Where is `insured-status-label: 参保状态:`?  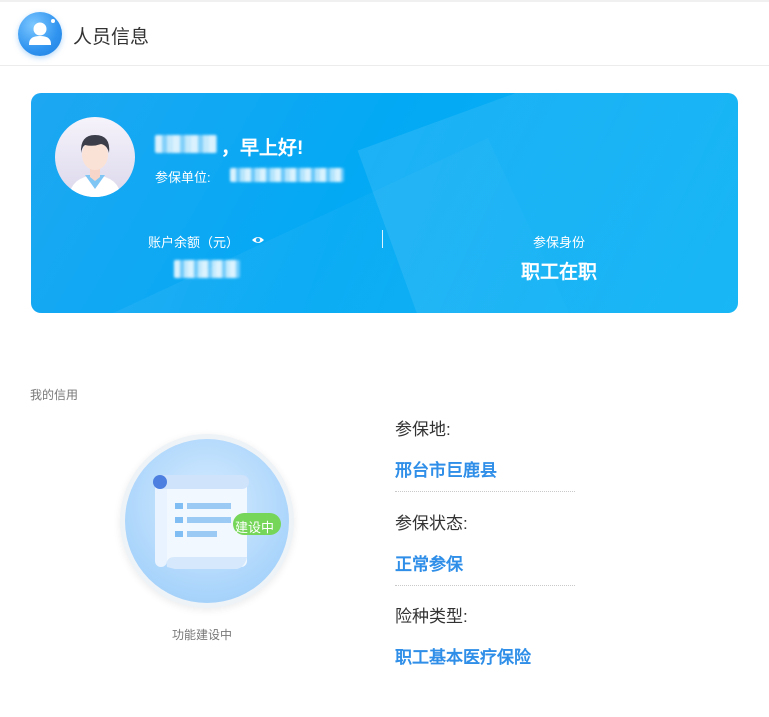 insured-status-label: 参保状态: is located at coordinates (431, 523).